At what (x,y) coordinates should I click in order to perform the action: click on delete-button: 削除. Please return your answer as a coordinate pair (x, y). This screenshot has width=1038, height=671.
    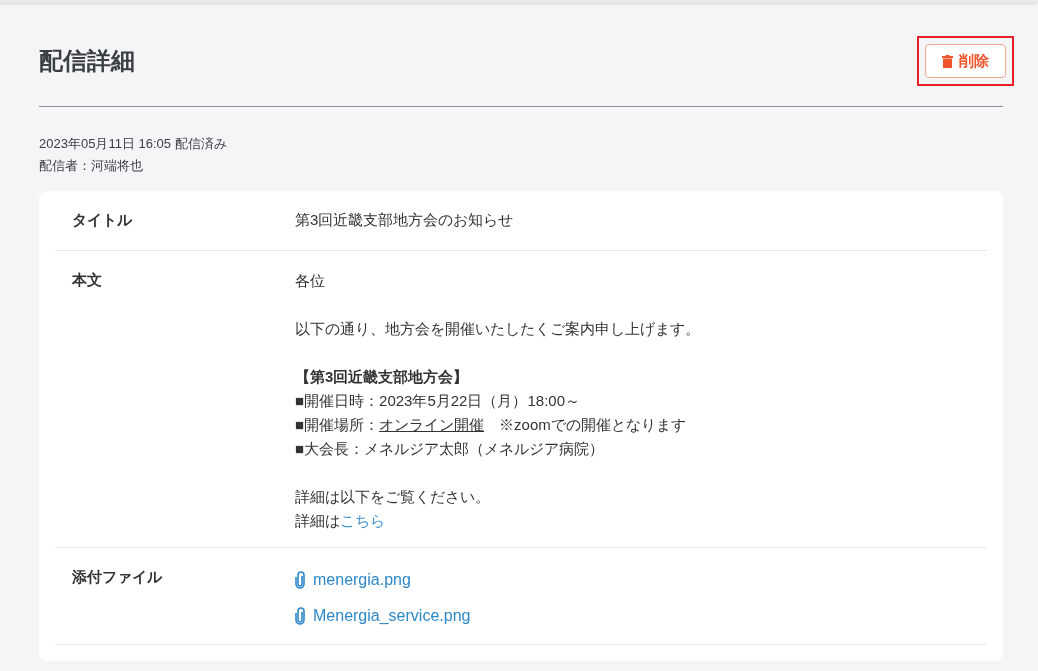
    Looking at the image, I should click on (965, 61).